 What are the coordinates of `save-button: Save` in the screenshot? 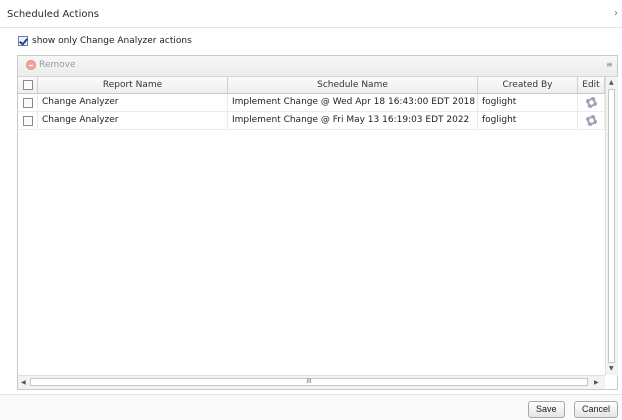 It's located at (546, 409).